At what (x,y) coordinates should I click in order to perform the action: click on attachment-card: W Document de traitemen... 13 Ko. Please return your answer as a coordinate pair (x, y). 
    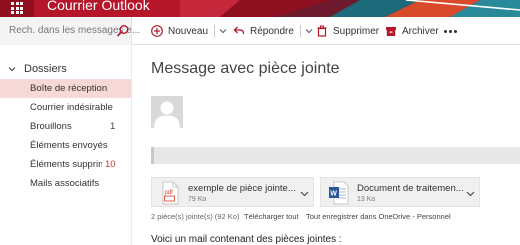
    Looking at the image, I should click on (400, 192).